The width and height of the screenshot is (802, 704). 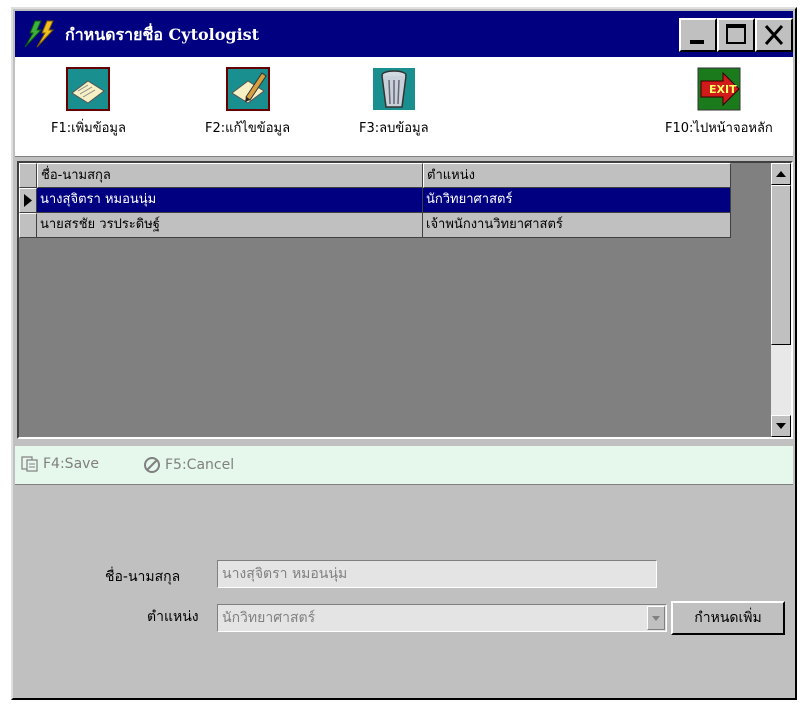 I want to click on arrow-up-icon, so click(x=781, y=174).